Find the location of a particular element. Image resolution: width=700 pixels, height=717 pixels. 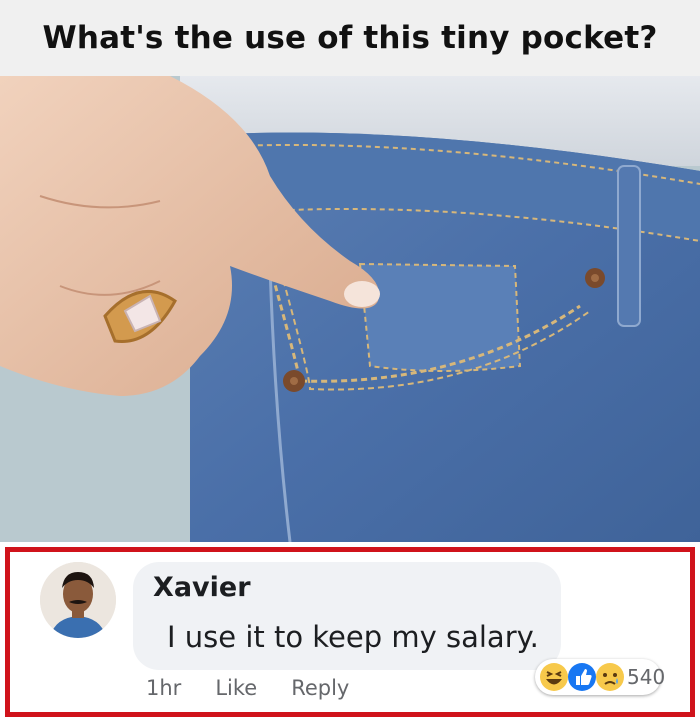

reaction-count: 540 is located at coordinates (646, 677).